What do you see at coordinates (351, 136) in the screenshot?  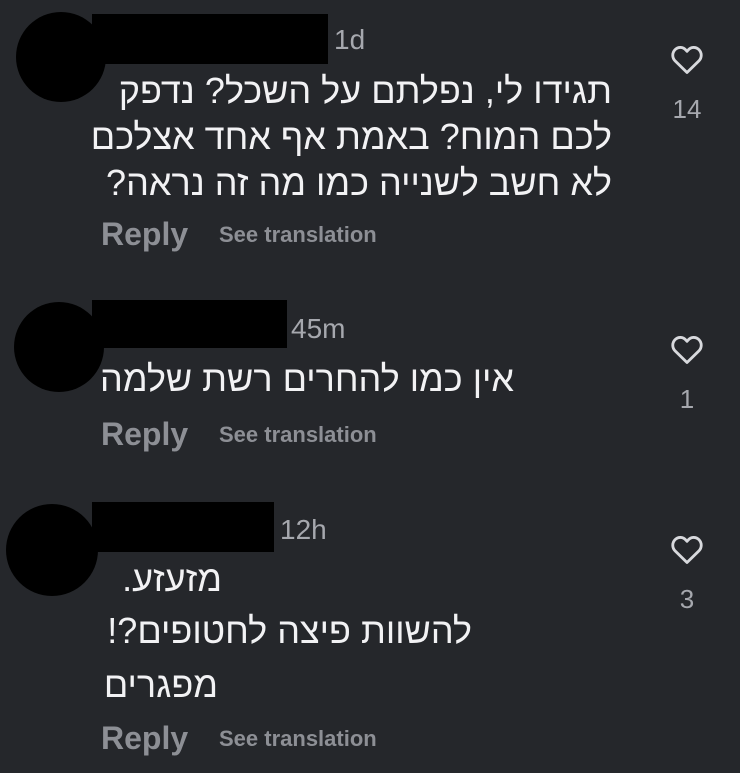 I see `comment-text-line: לכם המוח? באמת אף אחד אצלכם` at bounding box center [351, 136].